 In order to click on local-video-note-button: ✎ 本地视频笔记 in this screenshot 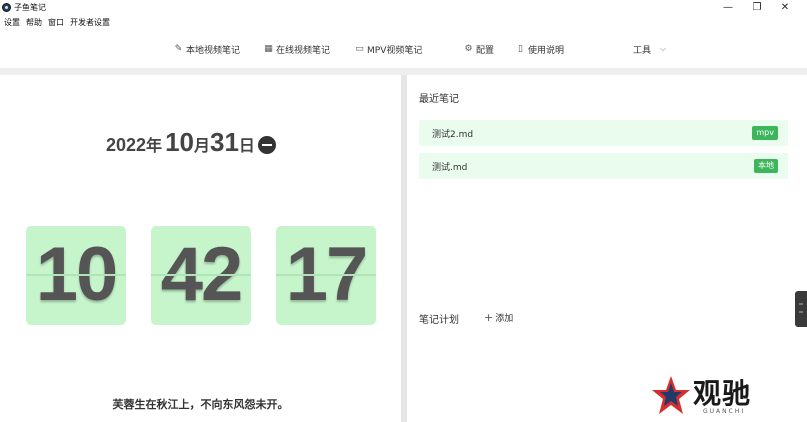, I will do `click(207, 49)`.